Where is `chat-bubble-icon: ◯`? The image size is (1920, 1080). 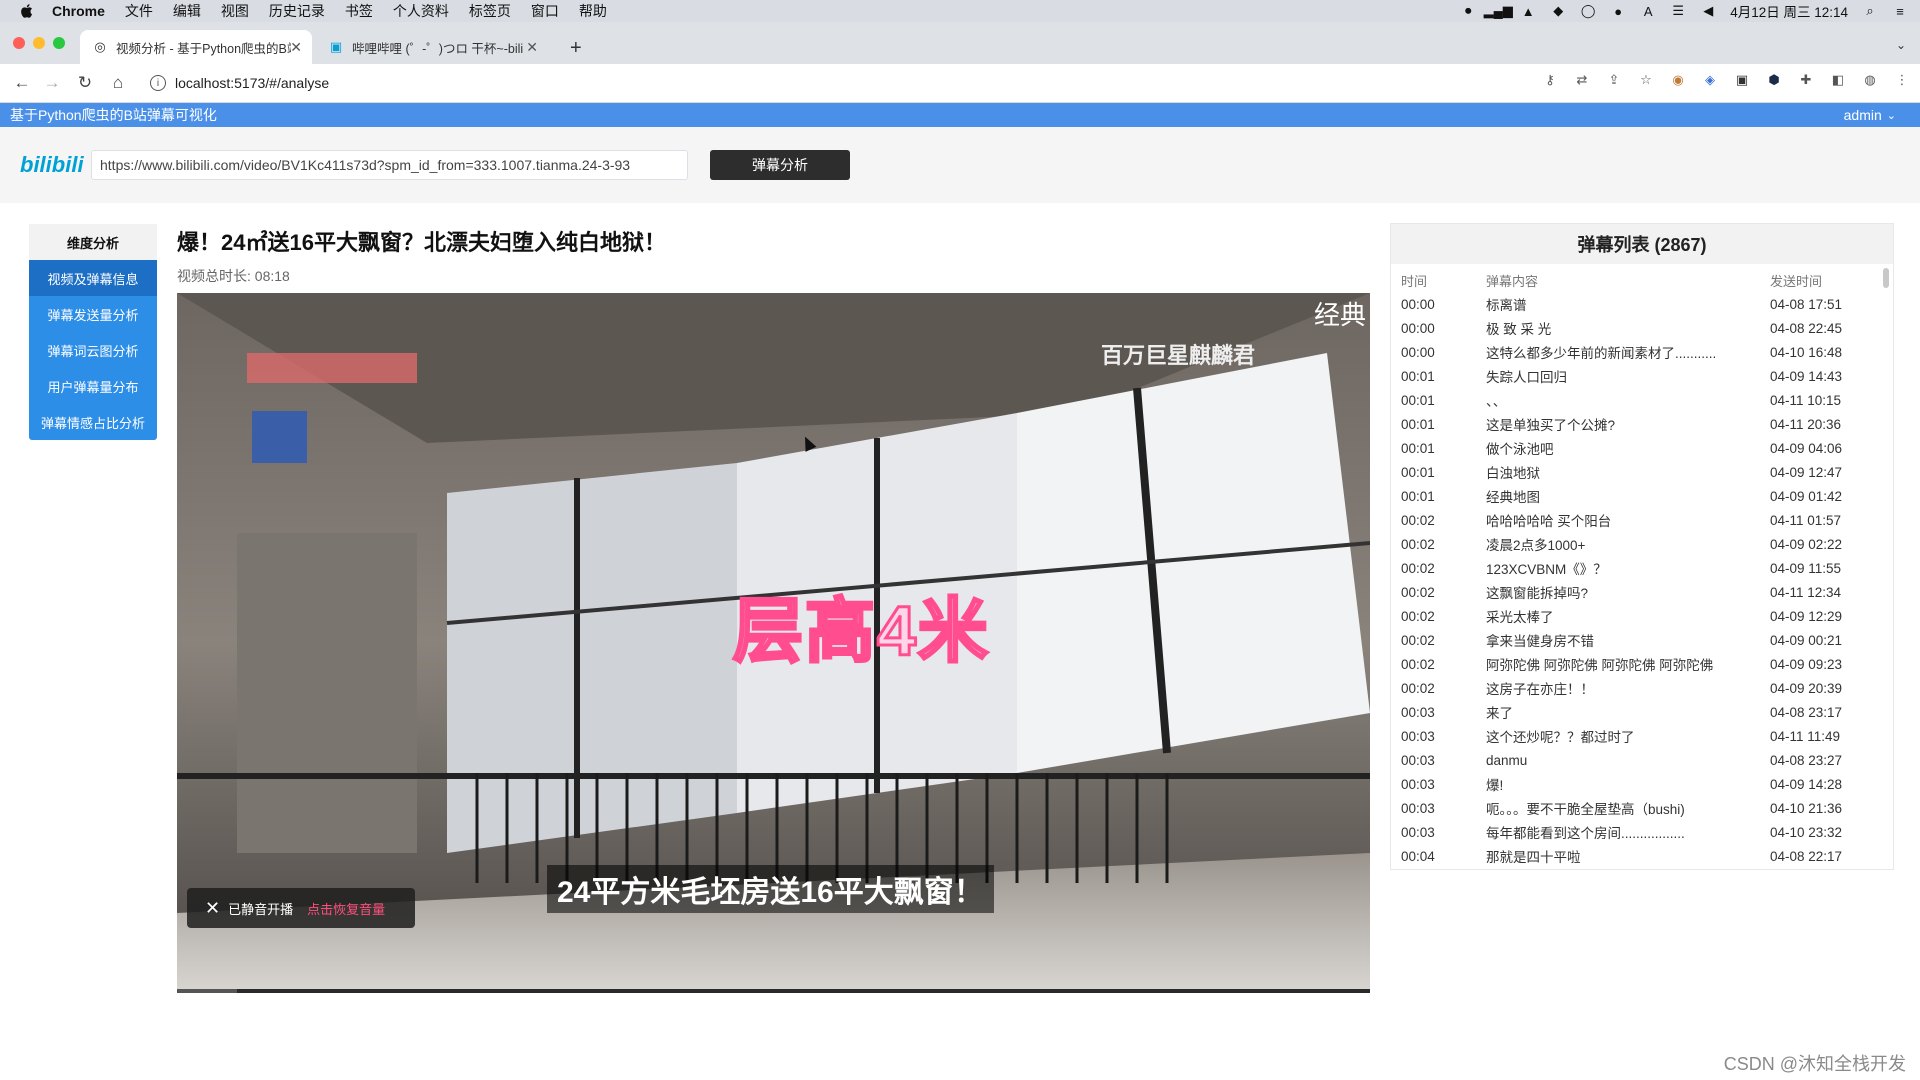 chat-bubble-icon: ◯ is located at coordinates (1588, 10).